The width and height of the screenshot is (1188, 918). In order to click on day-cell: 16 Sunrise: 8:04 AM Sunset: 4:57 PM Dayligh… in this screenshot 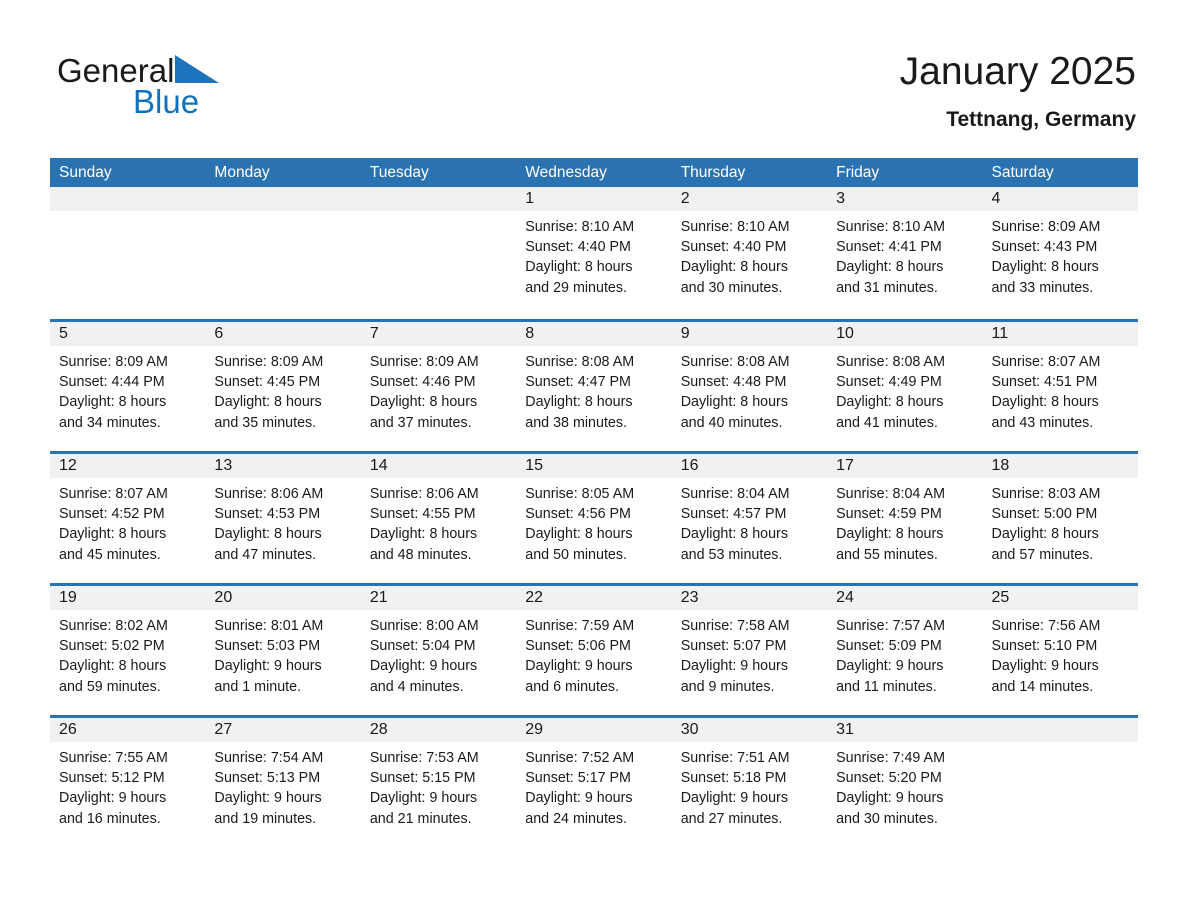, I will do `click(749, 518)`.